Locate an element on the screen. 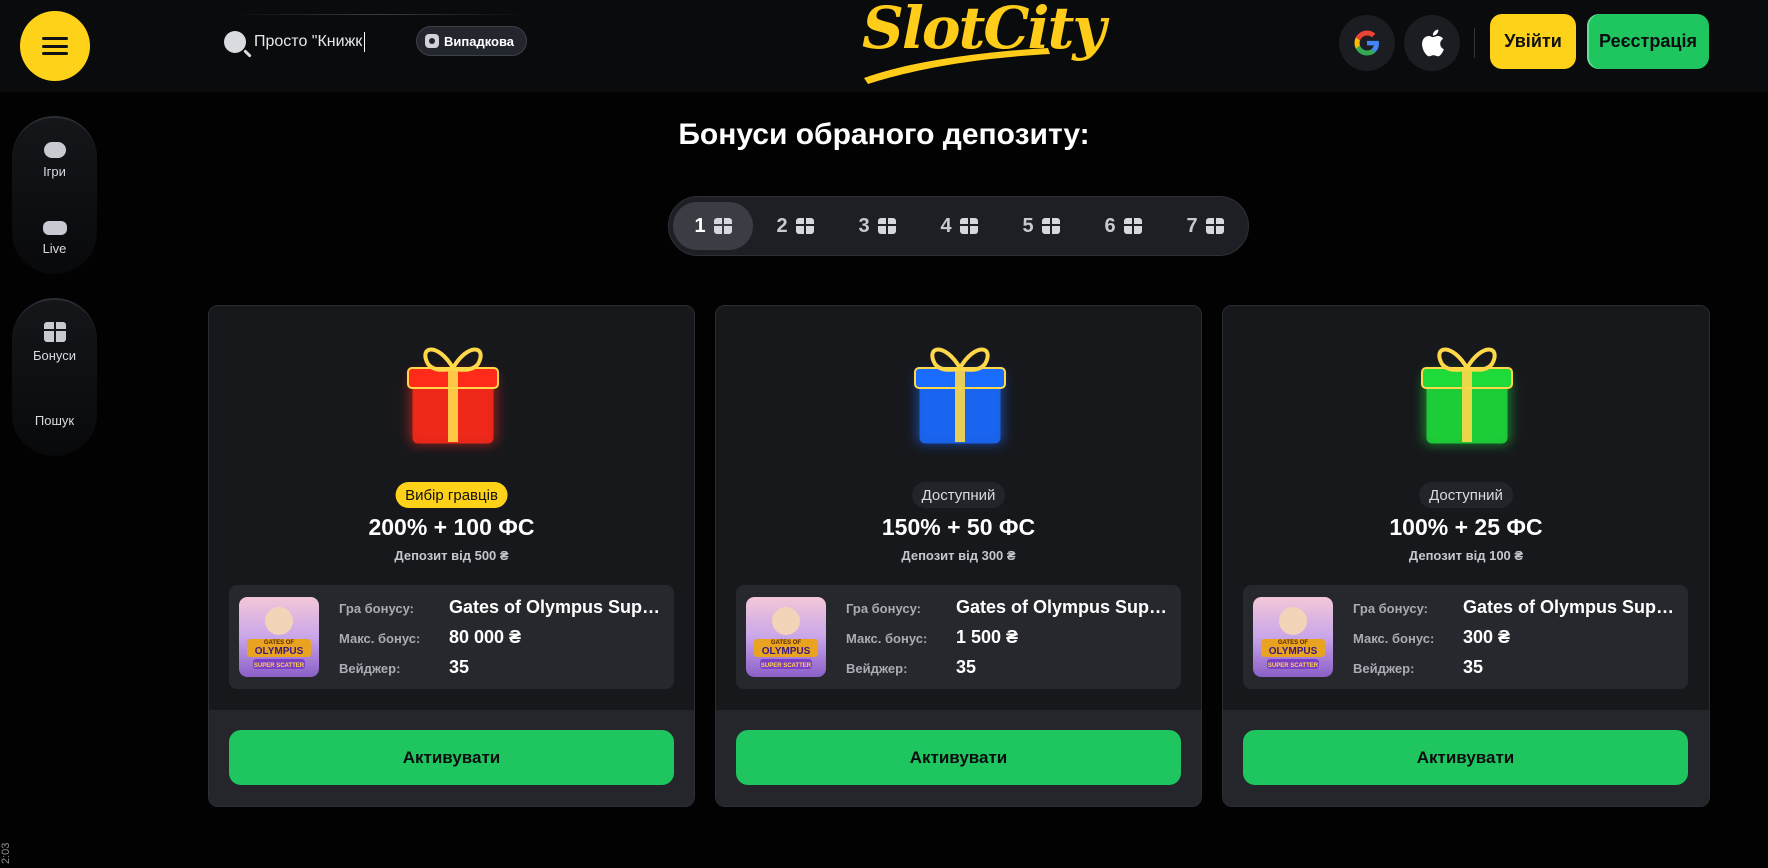 This screenshot has width=1768, height=868. tab-deposit-7: 7 is located at coordinates (1205, 226).